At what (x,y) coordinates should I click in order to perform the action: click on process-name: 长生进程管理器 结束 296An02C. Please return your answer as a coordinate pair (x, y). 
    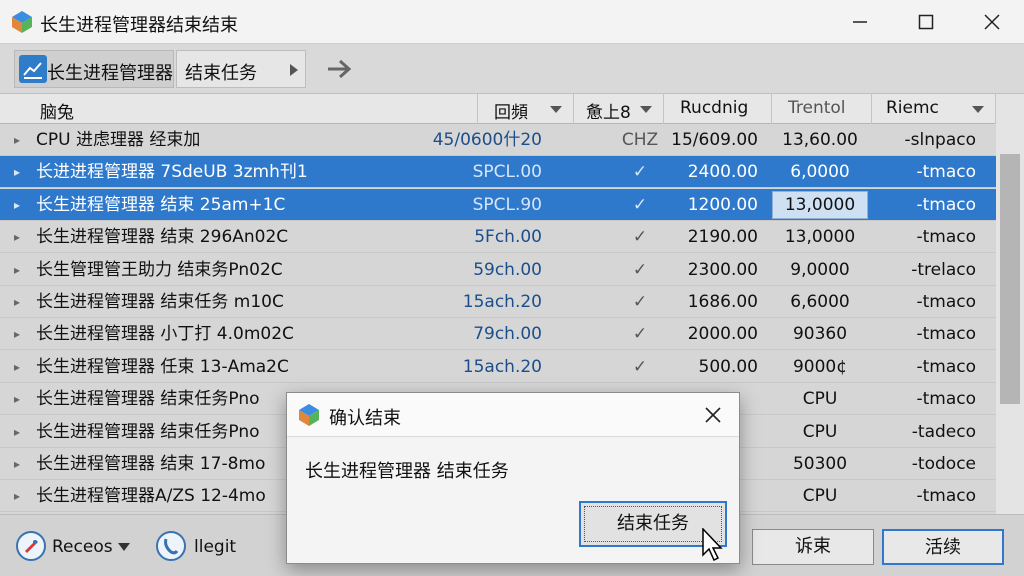
    Looking at the image, I should click on (162, 237).